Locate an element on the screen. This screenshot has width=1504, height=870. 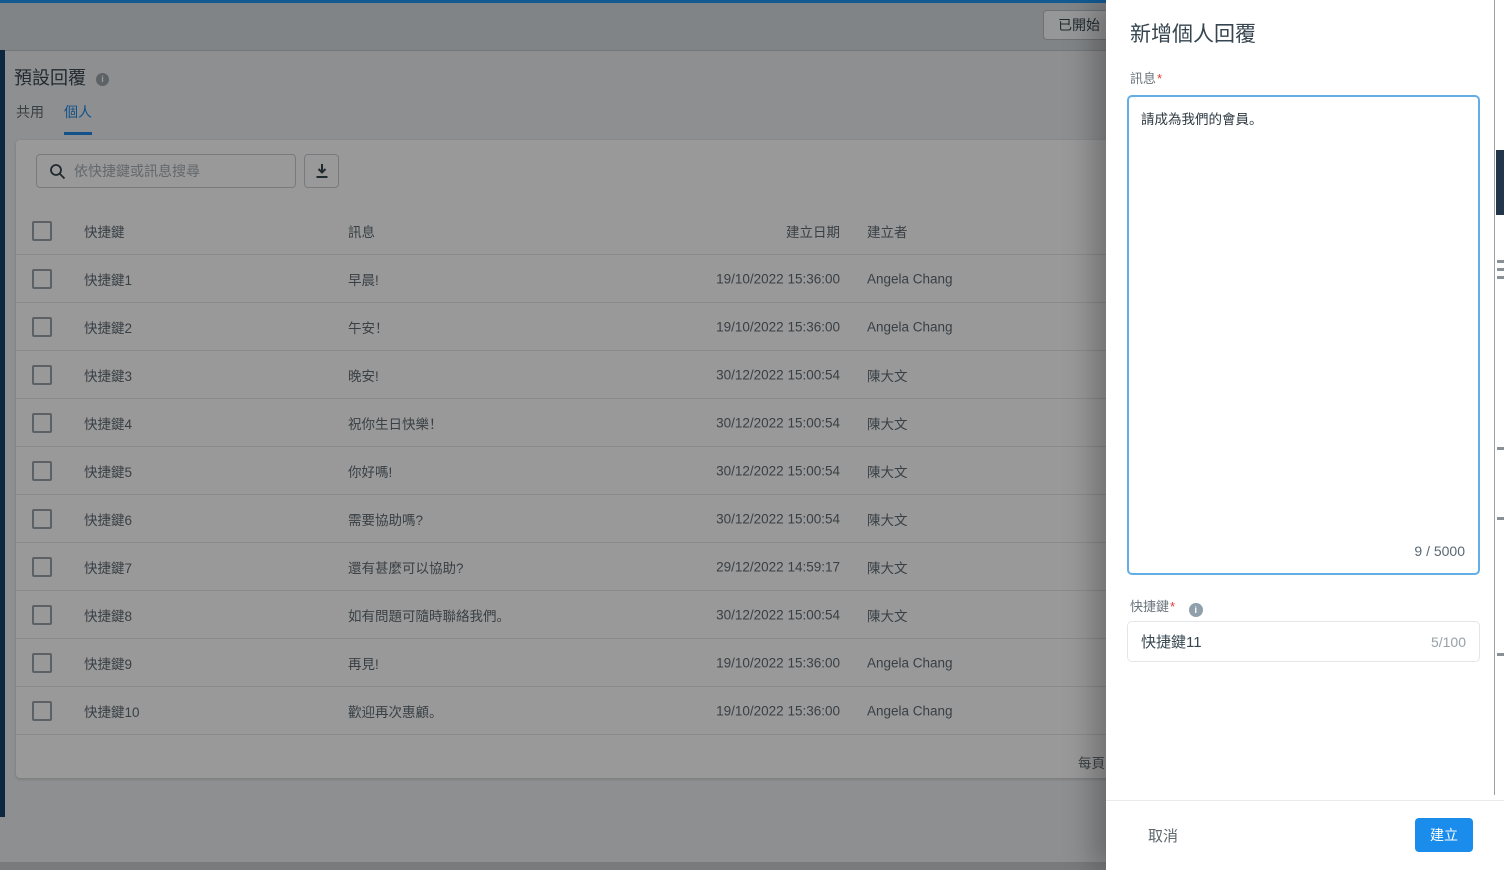
drawer-footer: 取消 建立 is located at coordinates (1305, 835).